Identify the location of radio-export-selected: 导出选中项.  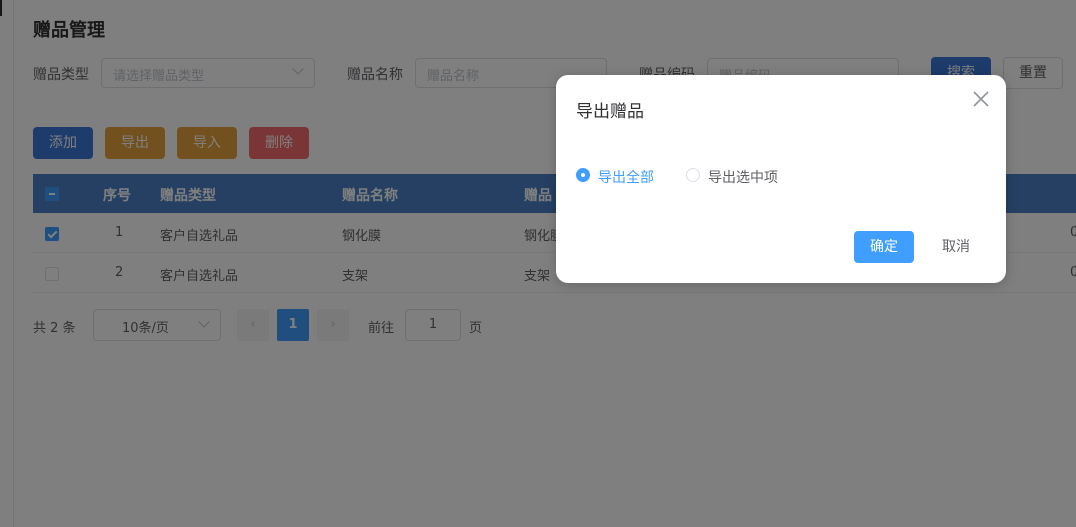
(736, 176).